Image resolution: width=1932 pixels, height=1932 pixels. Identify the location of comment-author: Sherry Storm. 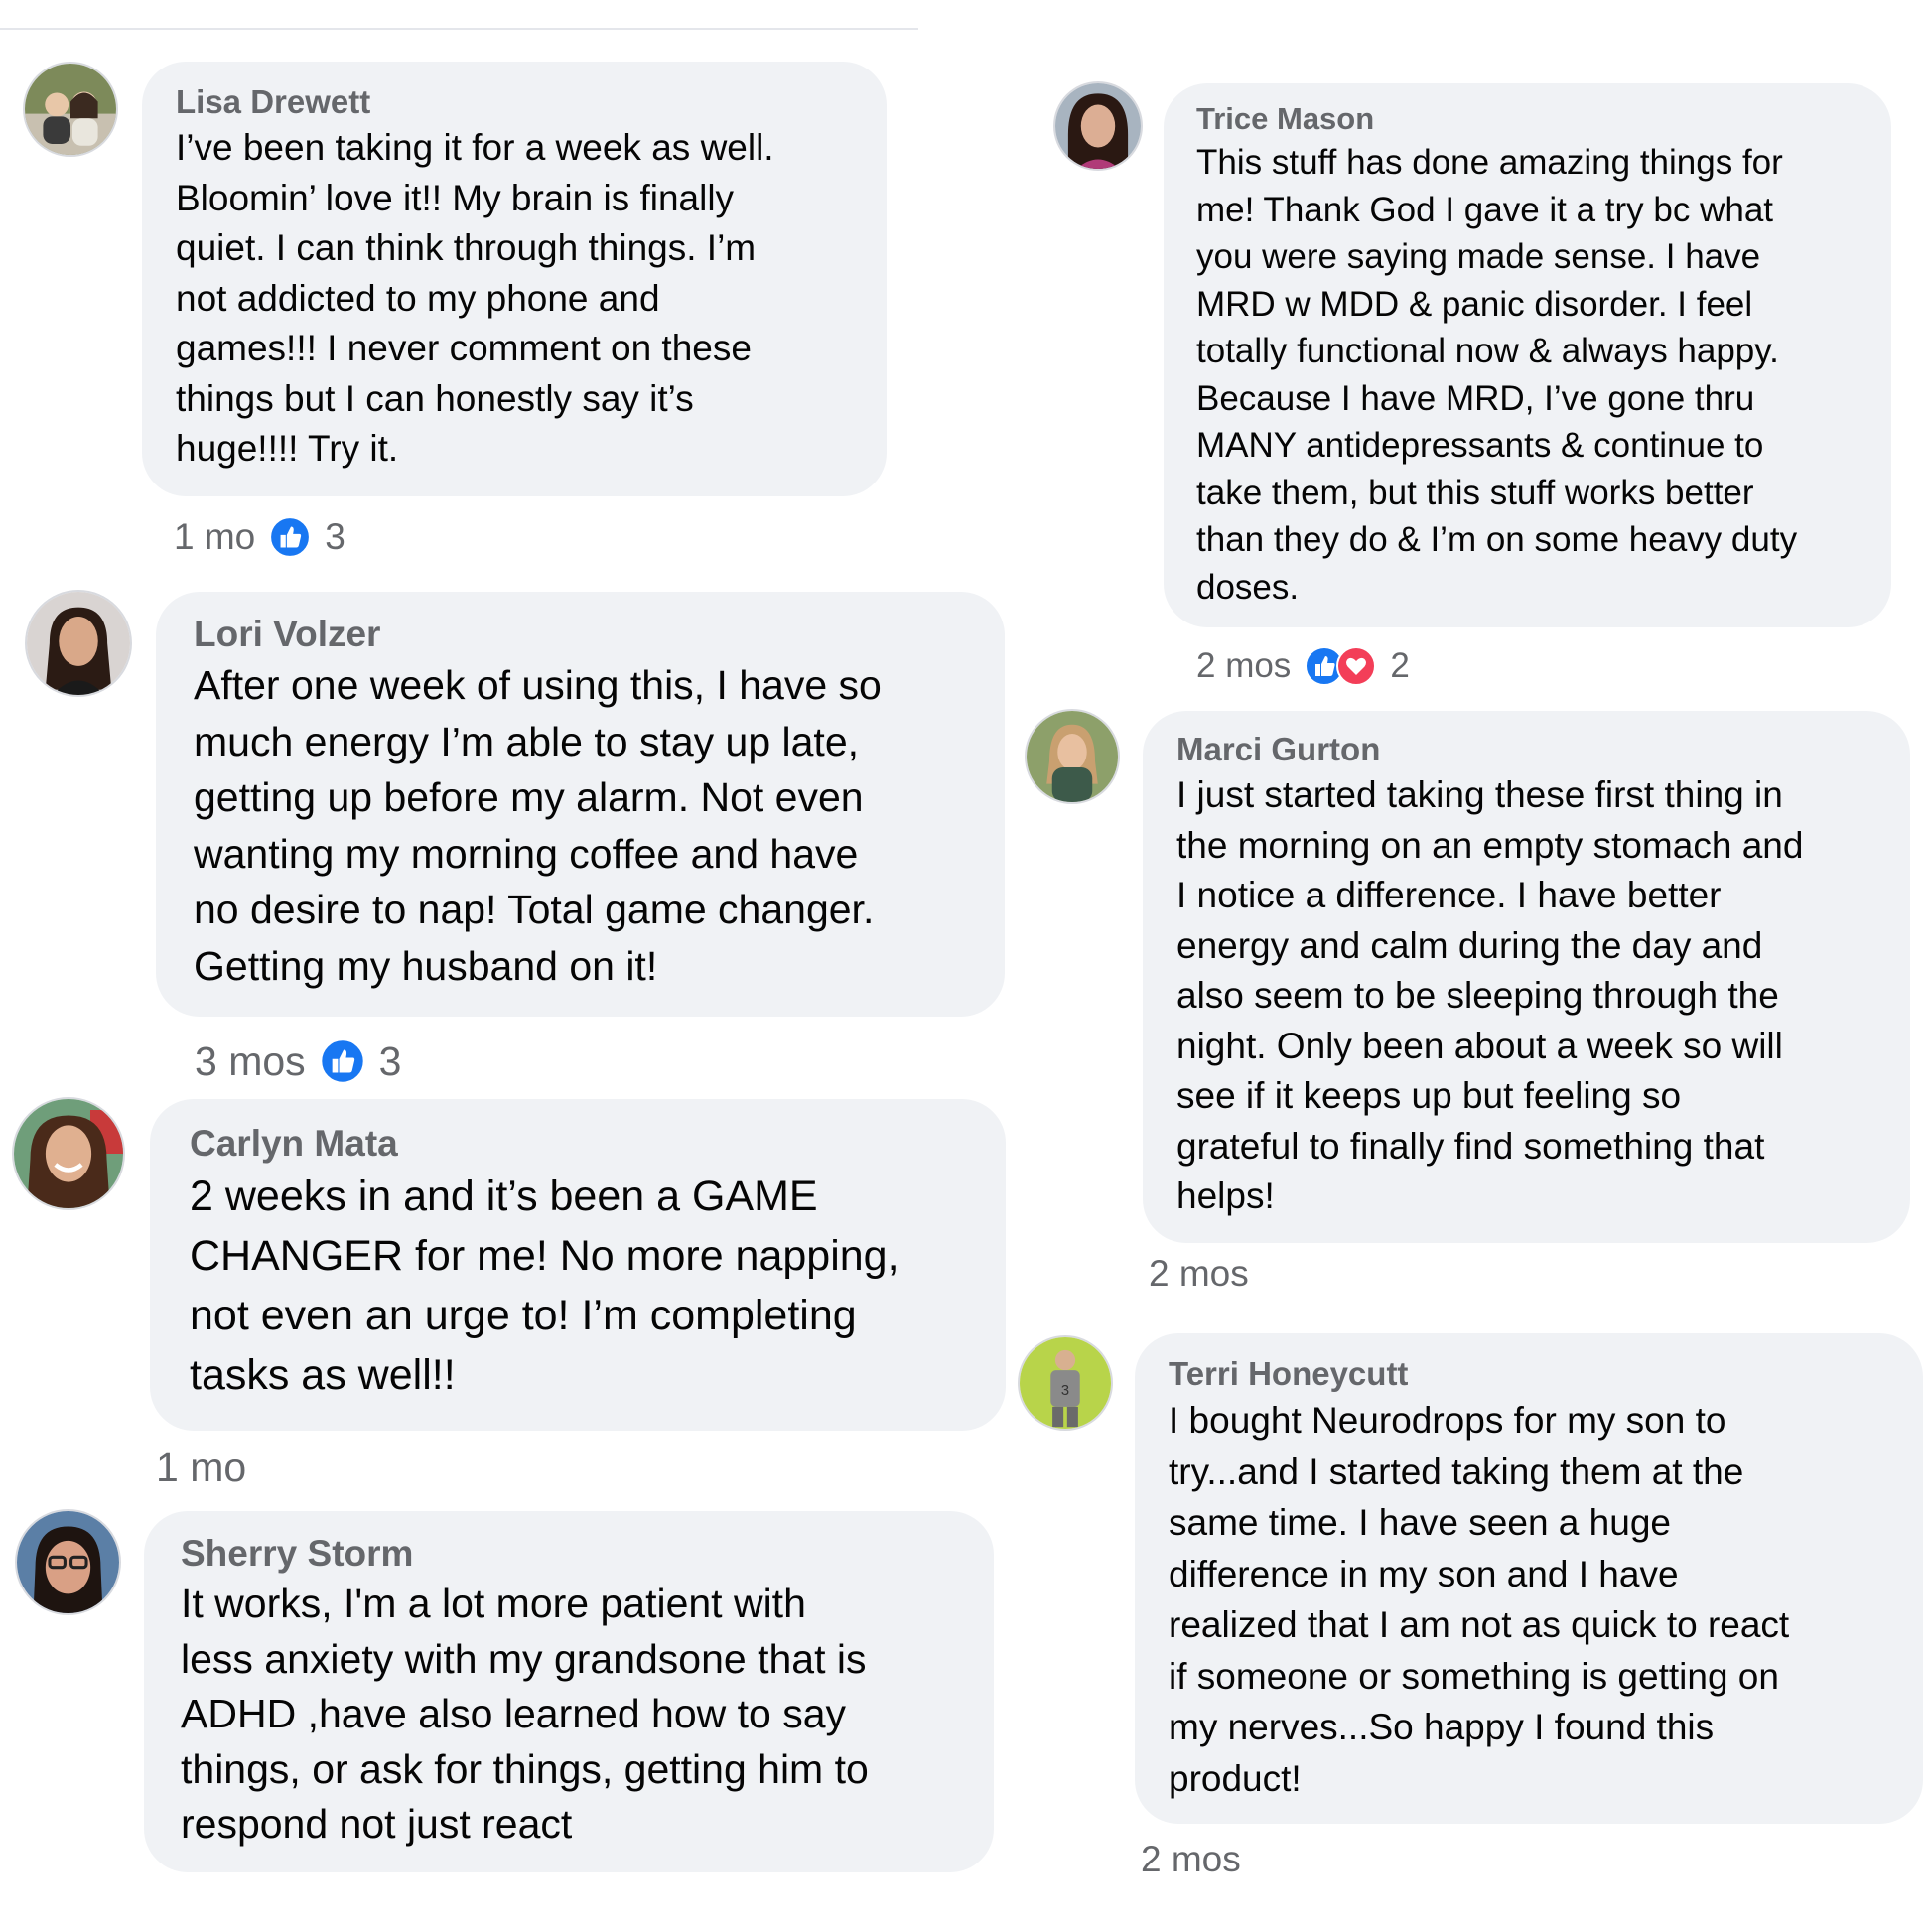
(569, 1554).